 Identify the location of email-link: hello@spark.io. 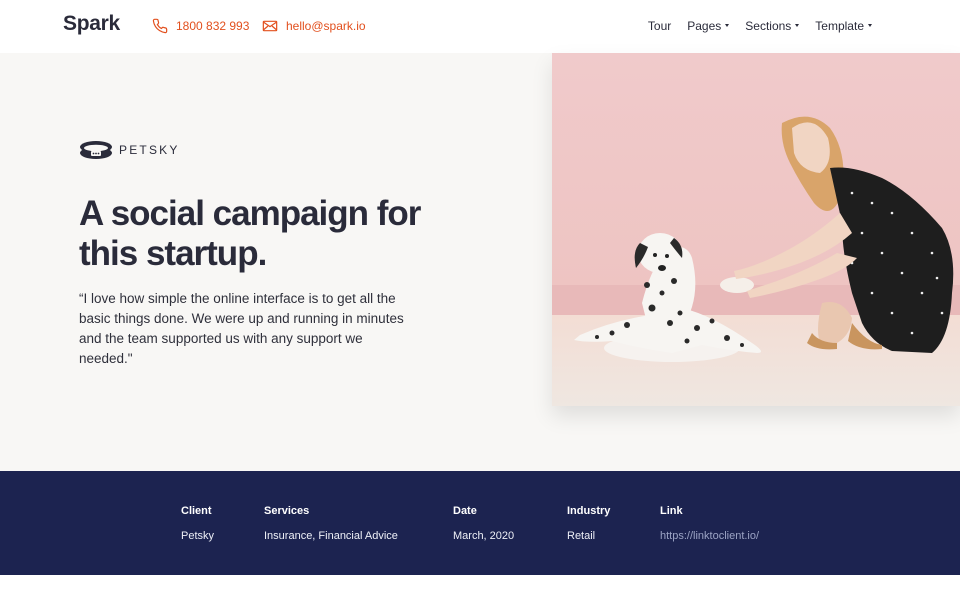
(314, 26).